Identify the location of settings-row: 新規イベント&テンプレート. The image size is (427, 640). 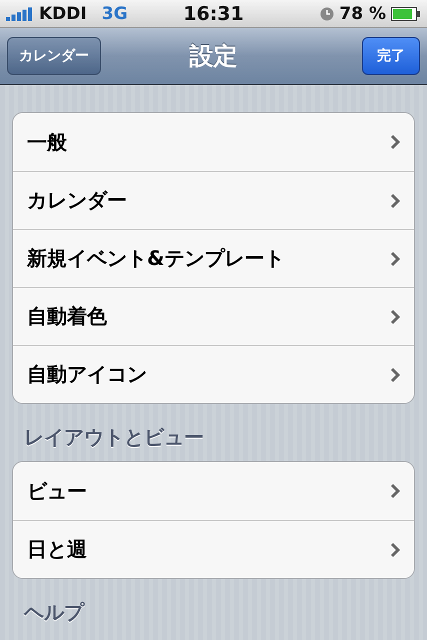
(213, 258).